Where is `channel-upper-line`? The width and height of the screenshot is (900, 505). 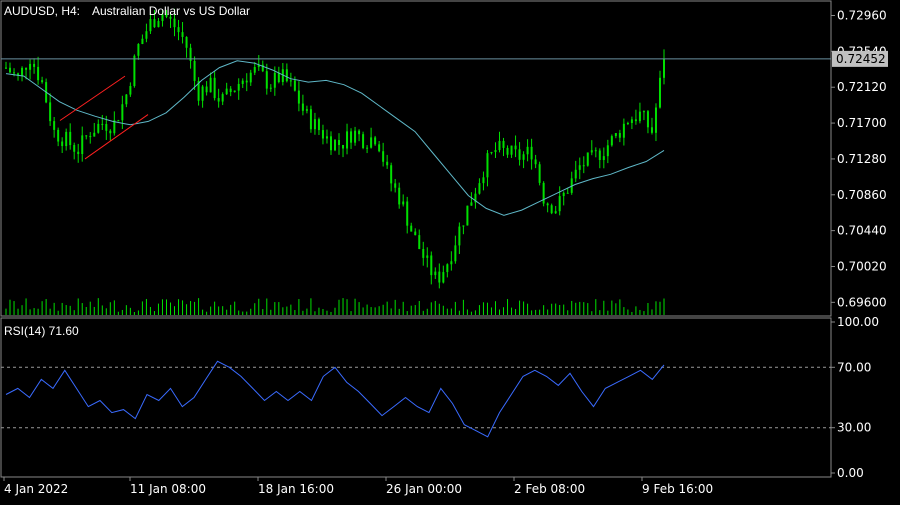 channel-upper-line is located at coordinates (92, 98).